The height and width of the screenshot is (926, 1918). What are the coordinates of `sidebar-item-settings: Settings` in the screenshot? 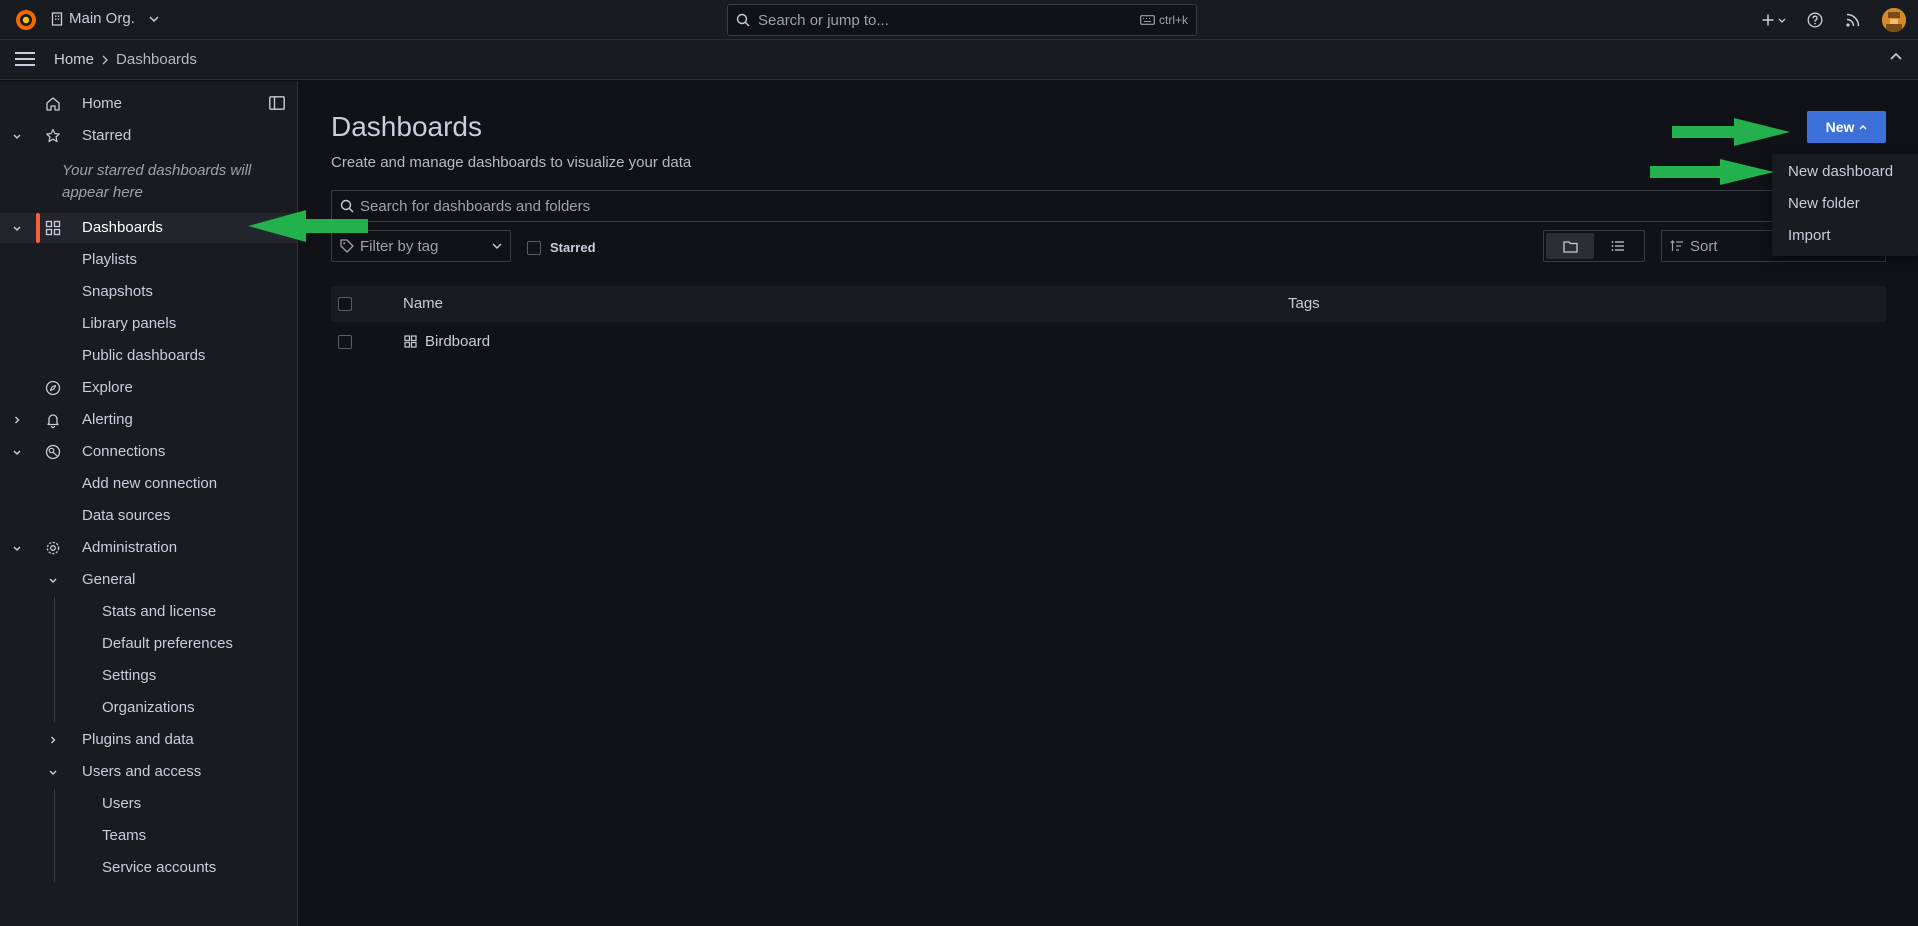 It's located at (149, 676).